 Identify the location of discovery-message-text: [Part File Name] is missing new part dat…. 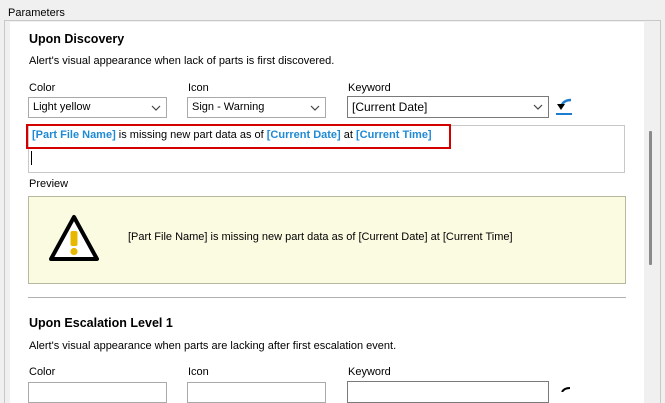
(232, 135).